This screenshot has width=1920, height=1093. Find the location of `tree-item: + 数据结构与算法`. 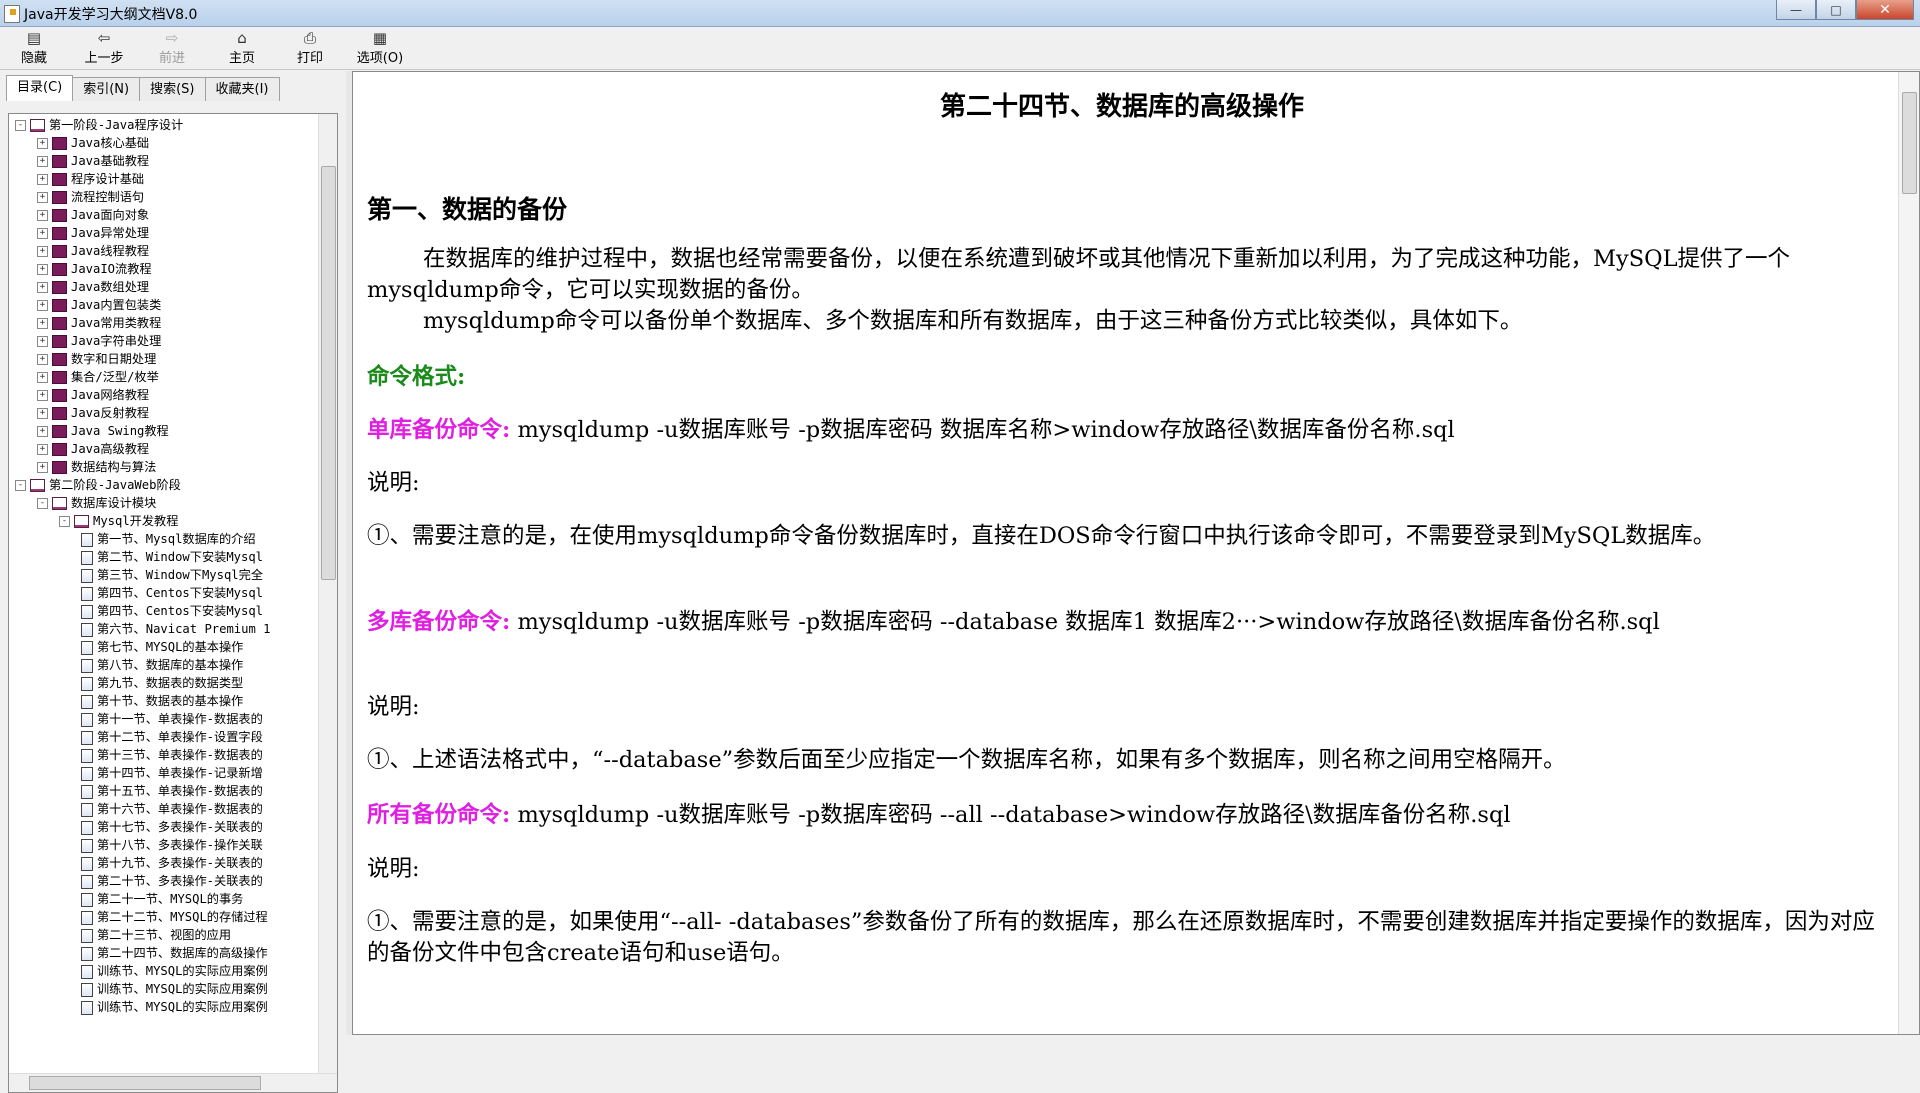

tree-item: + 数据结构与算法 is located at coordinates (164, 467).